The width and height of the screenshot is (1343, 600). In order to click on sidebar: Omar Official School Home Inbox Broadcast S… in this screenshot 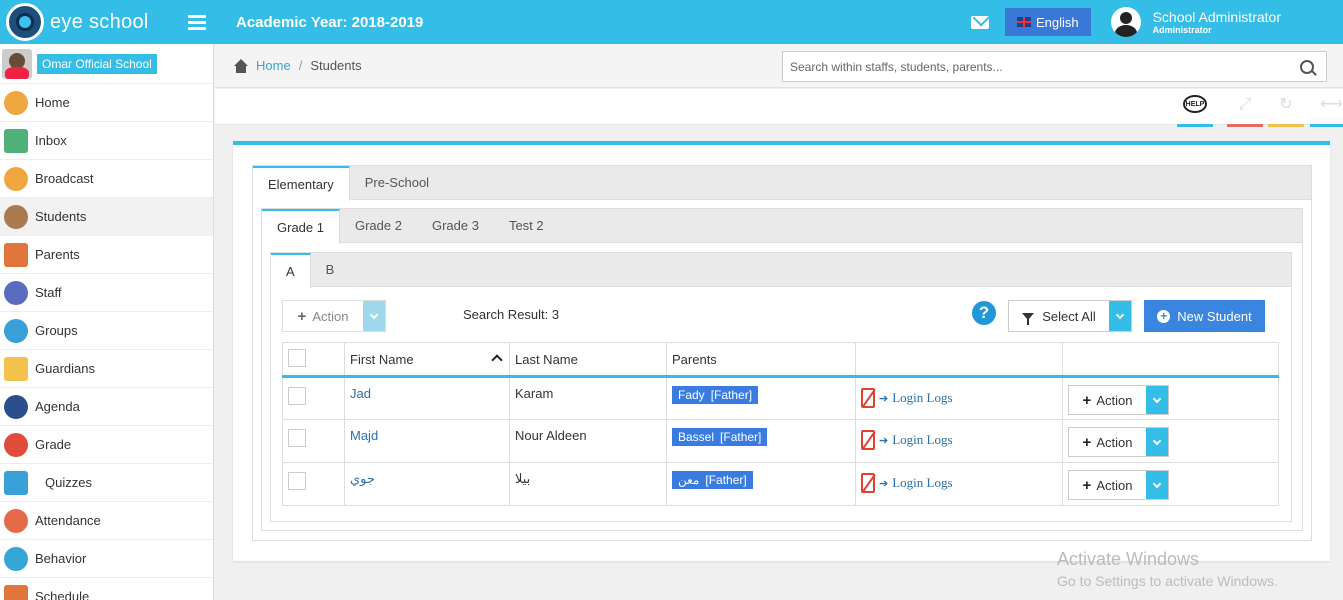, I will do `click(107, 322)`.